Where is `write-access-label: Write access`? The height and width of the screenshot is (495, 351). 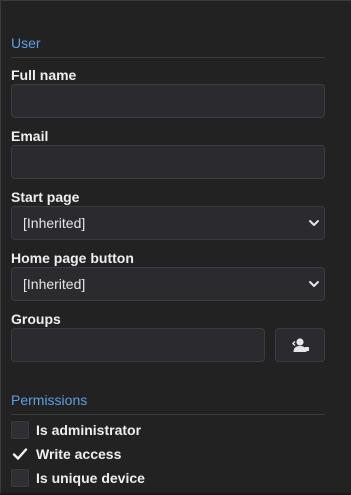
write-access-label: Write access is located at coordinates (79, 454).